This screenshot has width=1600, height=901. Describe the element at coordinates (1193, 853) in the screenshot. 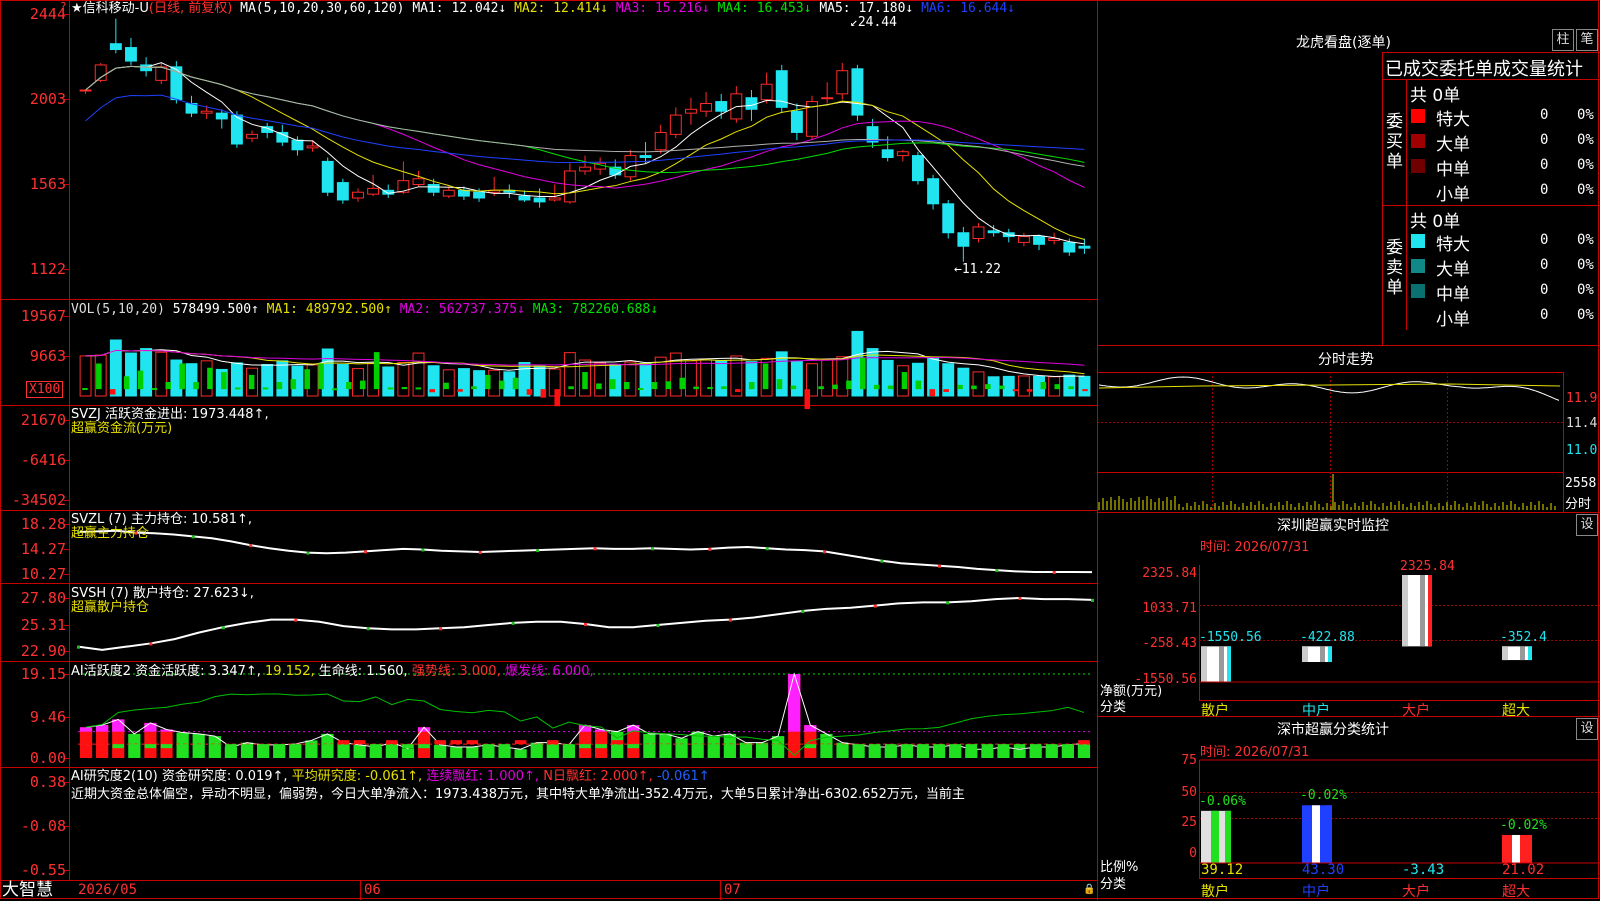

I see `sz-class-tick: 0` at that location.